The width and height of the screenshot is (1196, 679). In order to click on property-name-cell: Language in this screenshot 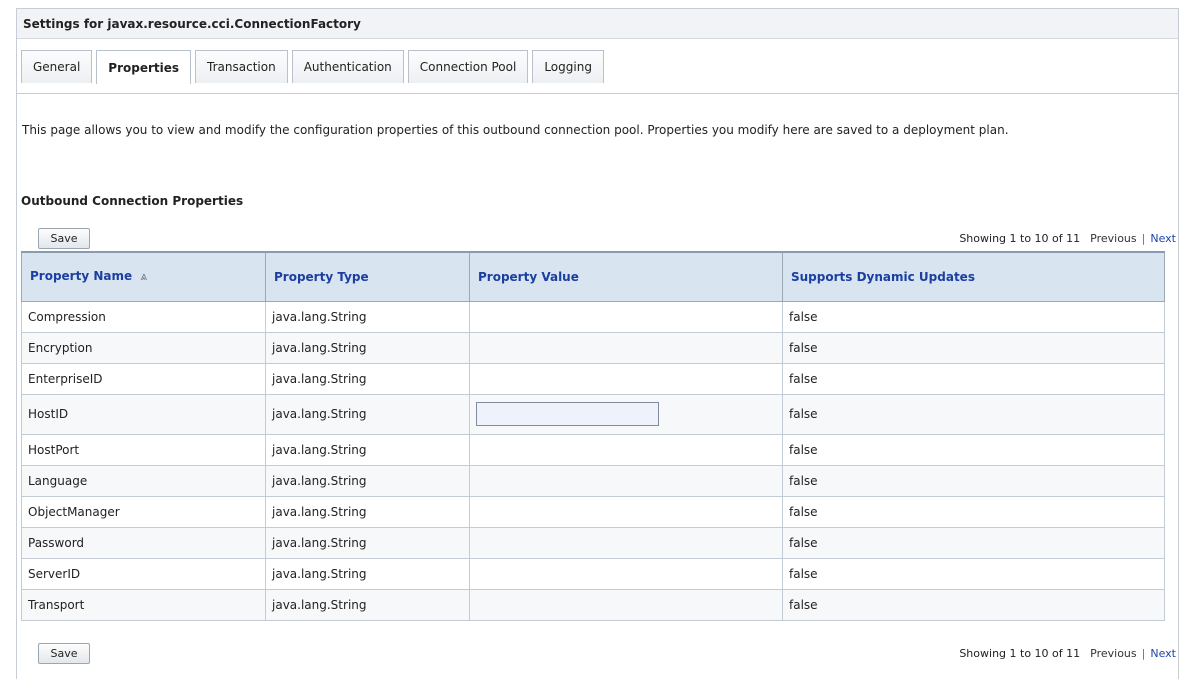, I will do `click(143, 480)`.